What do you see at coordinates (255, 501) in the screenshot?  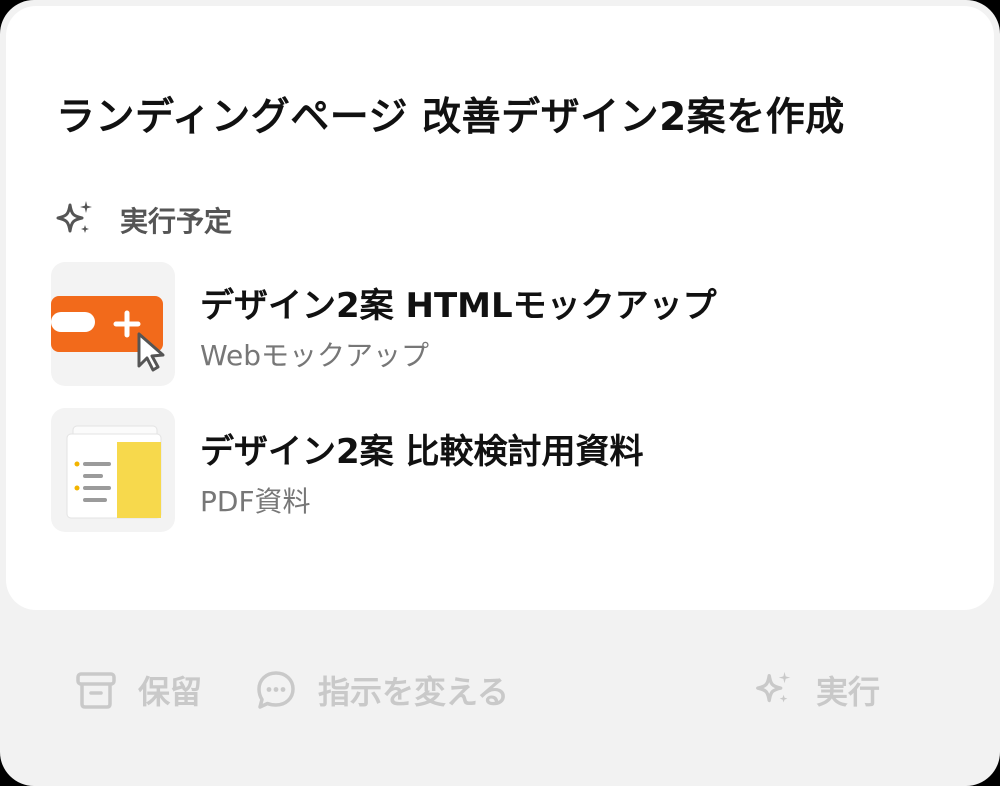 I see `item-subtitle: PDF資料` at bounding box center [255, 501].